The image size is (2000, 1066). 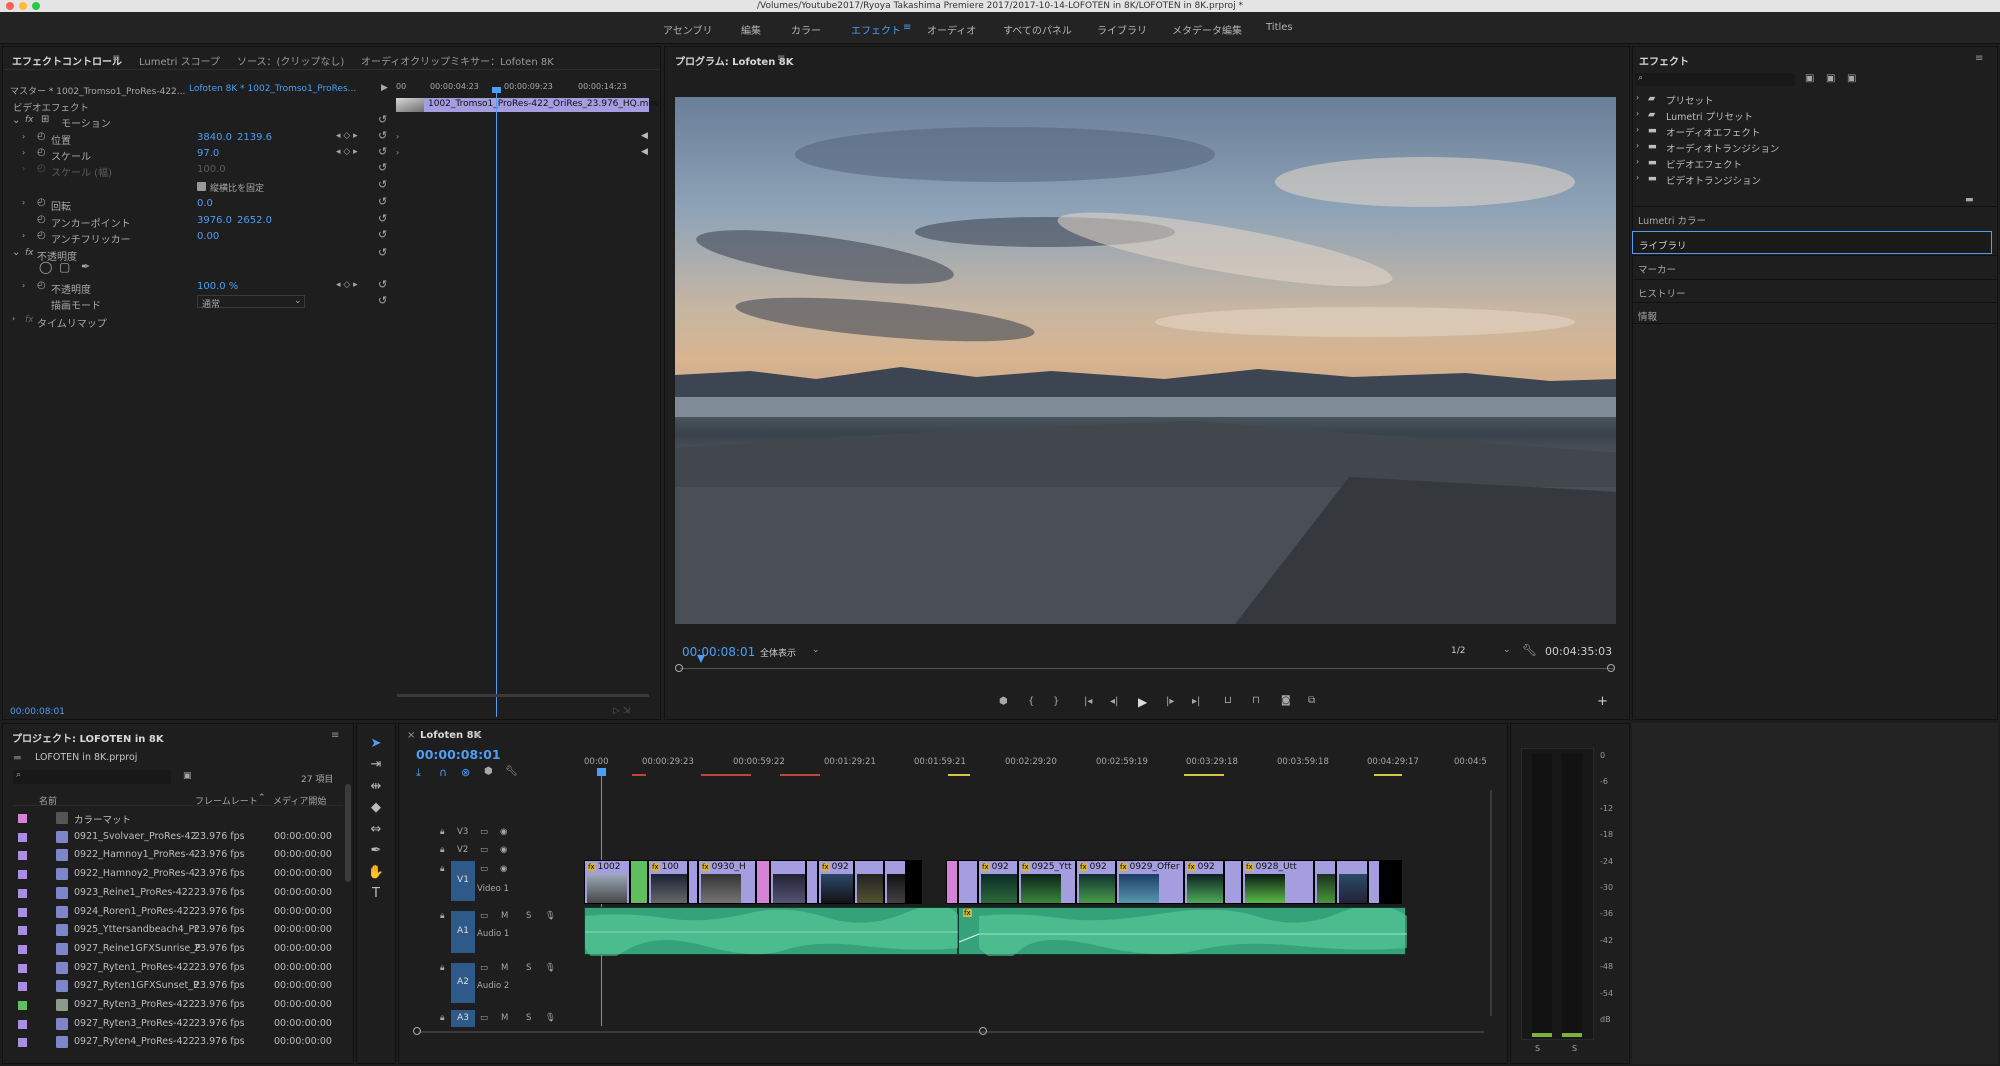 I want to click on fit-select: 全体表示 ⌄, so click(x=792, y=652).